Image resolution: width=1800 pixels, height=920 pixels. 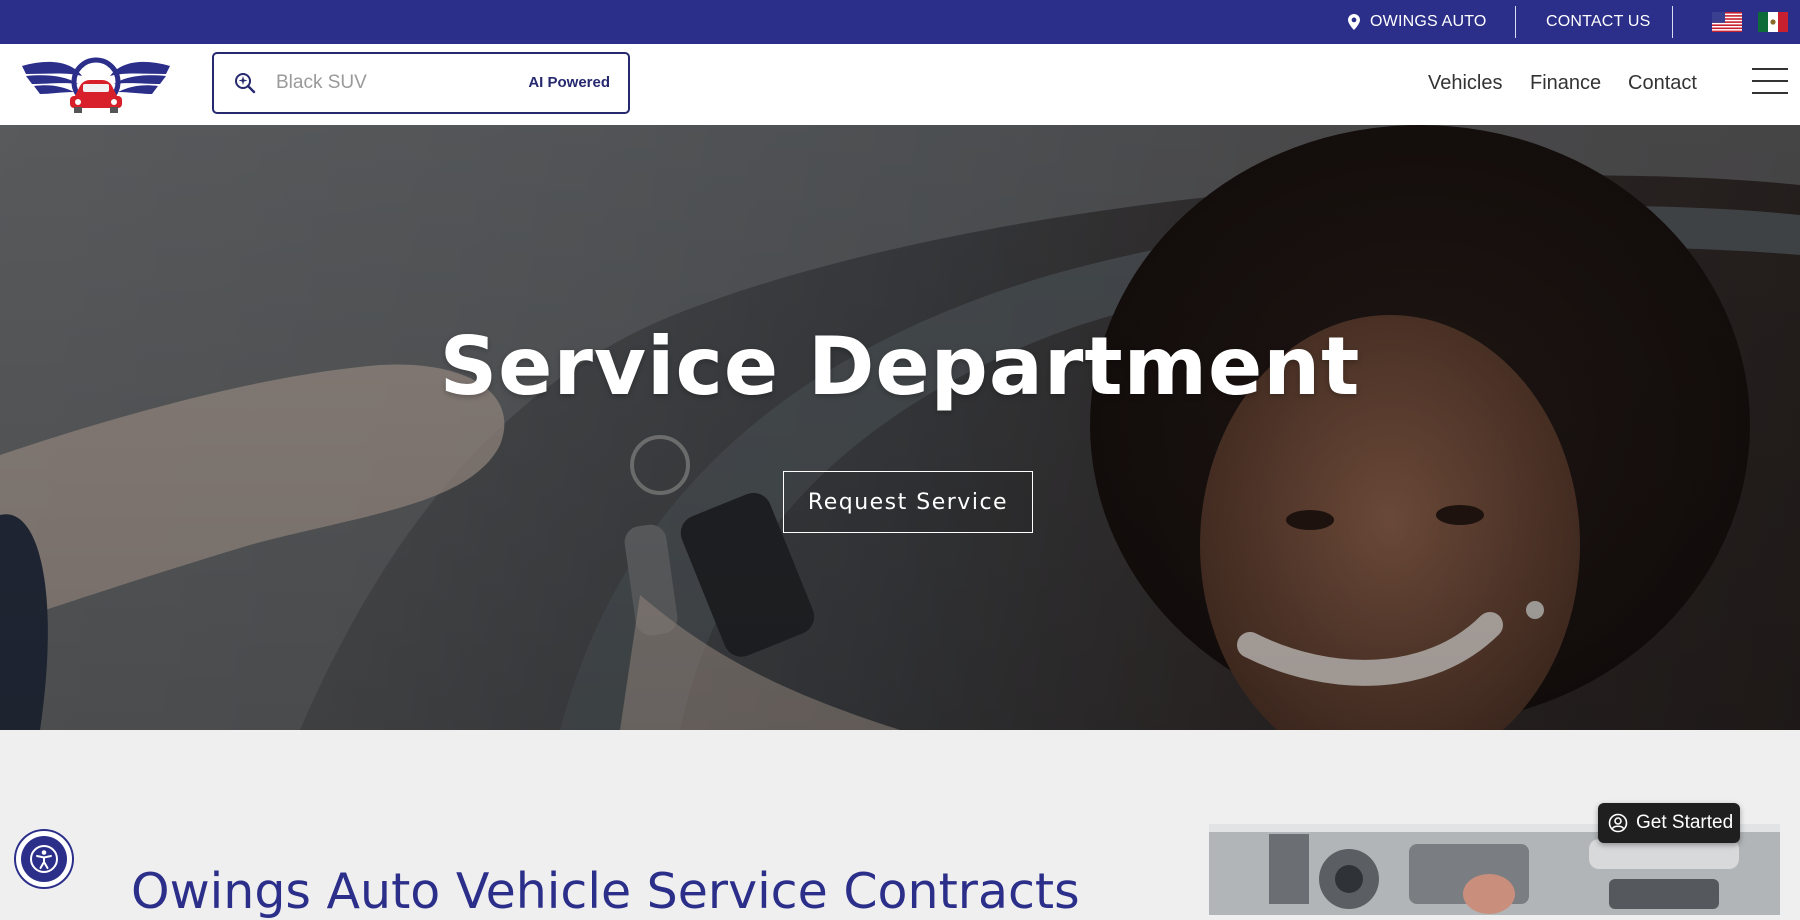 I want to click on contact-us-label: CONTACT US, so click(x=1598, y=21).